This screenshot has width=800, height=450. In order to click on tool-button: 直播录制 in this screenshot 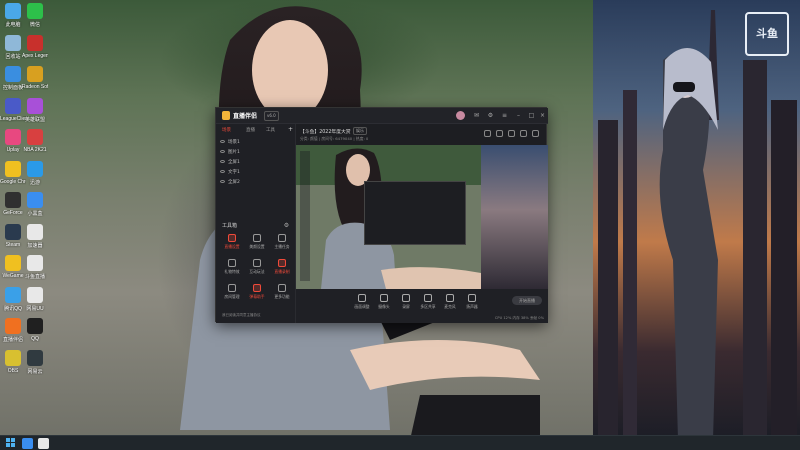, I will do `click(282, 269)`.